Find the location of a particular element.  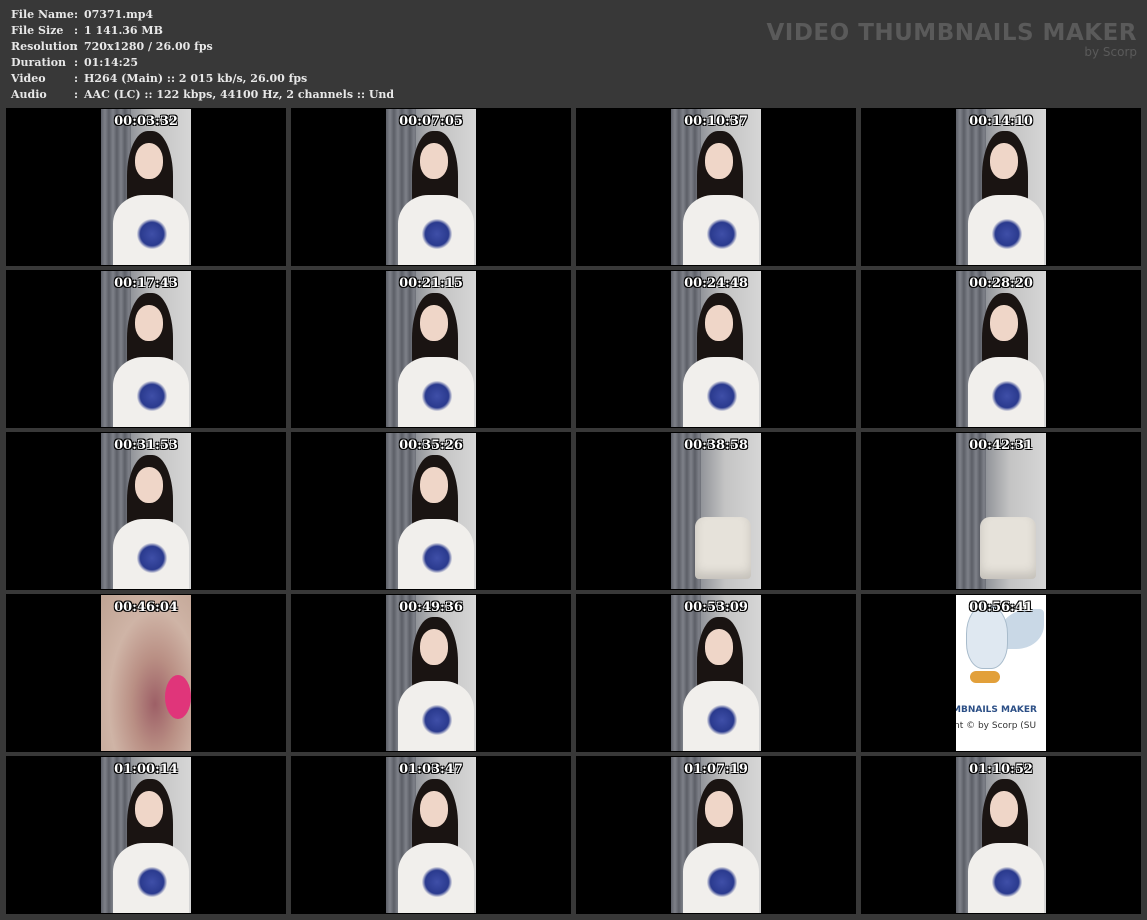

thumbnail-cell: 00:17:43 is located at coordinates (146, 349).